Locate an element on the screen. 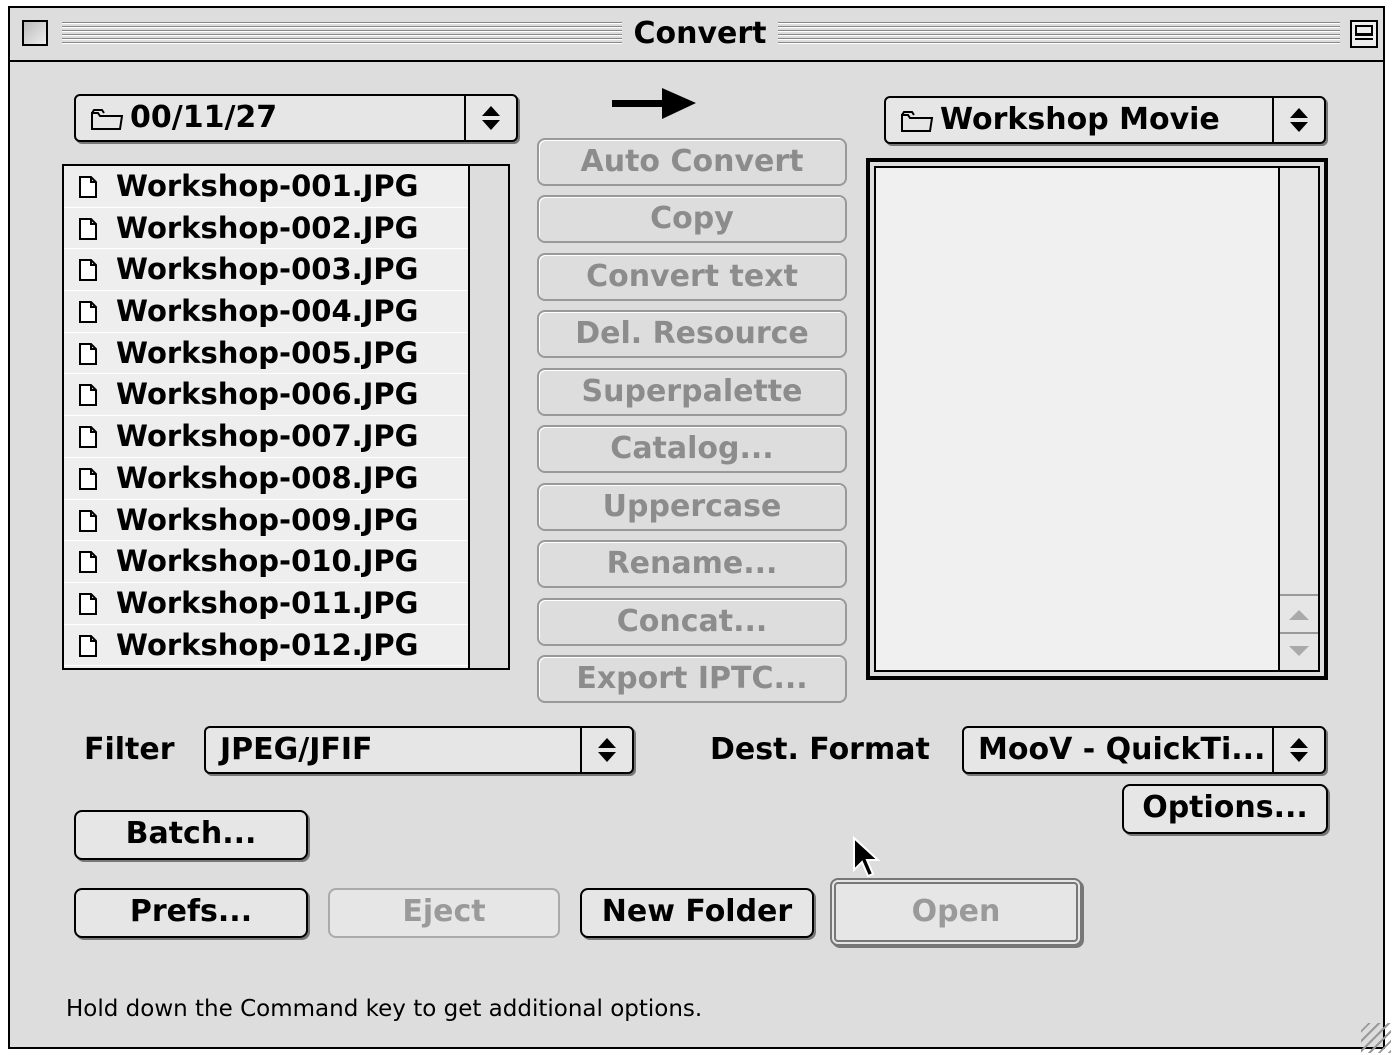 This screenshot has width=1393, height=1055. zoom-box is located at coordinates (1364, 34).